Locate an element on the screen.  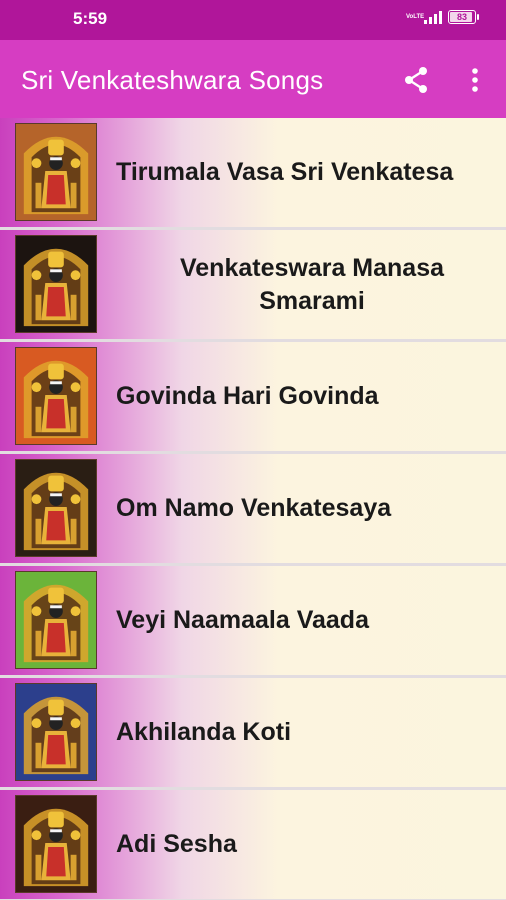
song-row-1: Tirumala Vasa Sri Venkatesa is located at coordinates (253, 174).